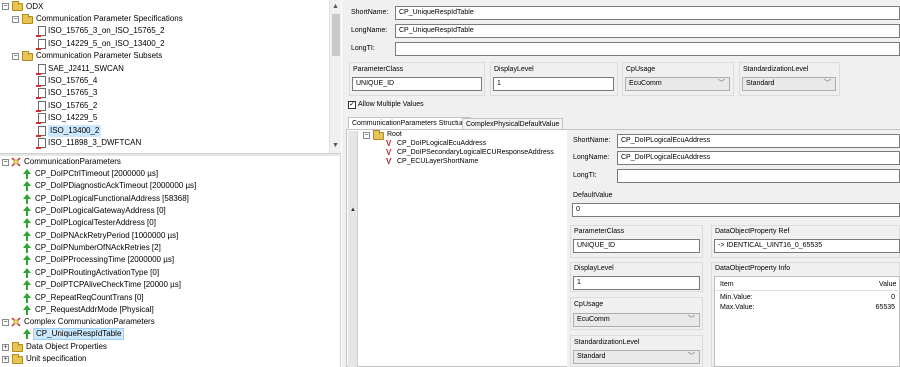 This screenshot has height=367, width=900. What do you see at coordinates (5, 6) in the screenshot?
I see `odx-expander-icon: −` at bounding box center [5, 6].